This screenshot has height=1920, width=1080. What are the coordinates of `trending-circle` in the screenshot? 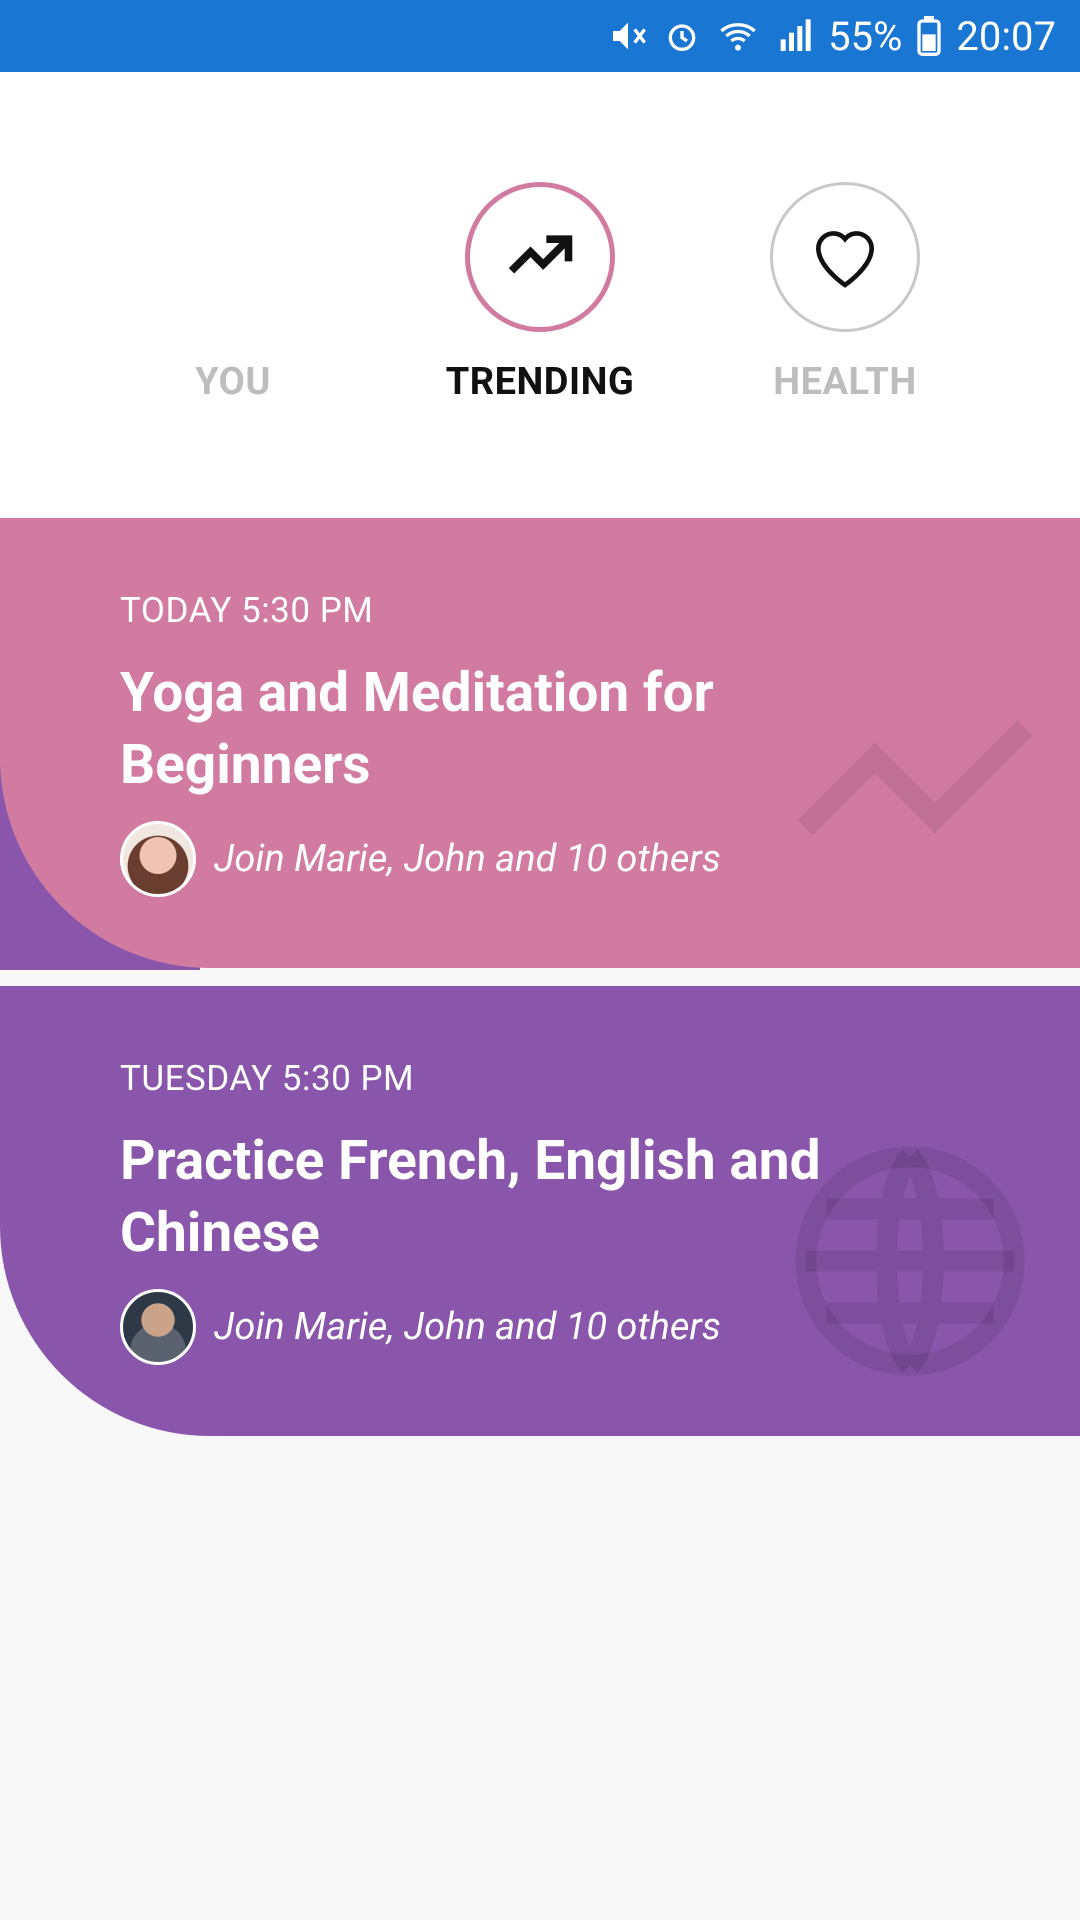 It's located at (540, 257).